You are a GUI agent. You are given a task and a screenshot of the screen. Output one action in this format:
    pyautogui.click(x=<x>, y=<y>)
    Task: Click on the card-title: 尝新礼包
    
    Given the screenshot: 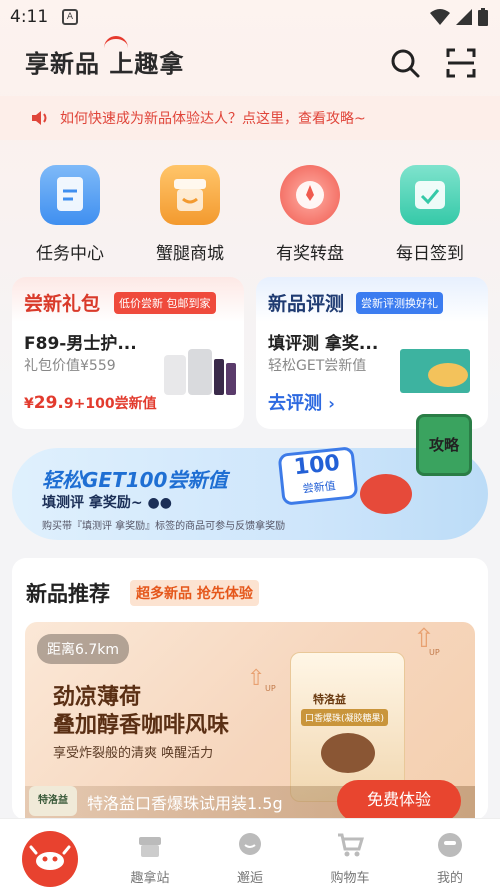 What is the action you would take?
    pyautogui.click(x=62, y=304)
    